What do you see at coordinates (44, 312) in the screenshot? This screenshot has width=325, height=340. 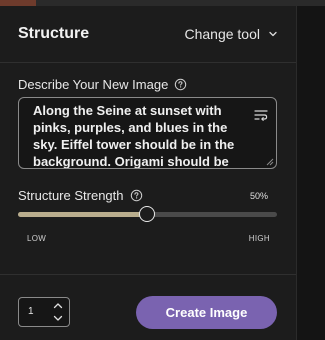 I see `quantity-stepper: 1` at bounding box center [44, 312].